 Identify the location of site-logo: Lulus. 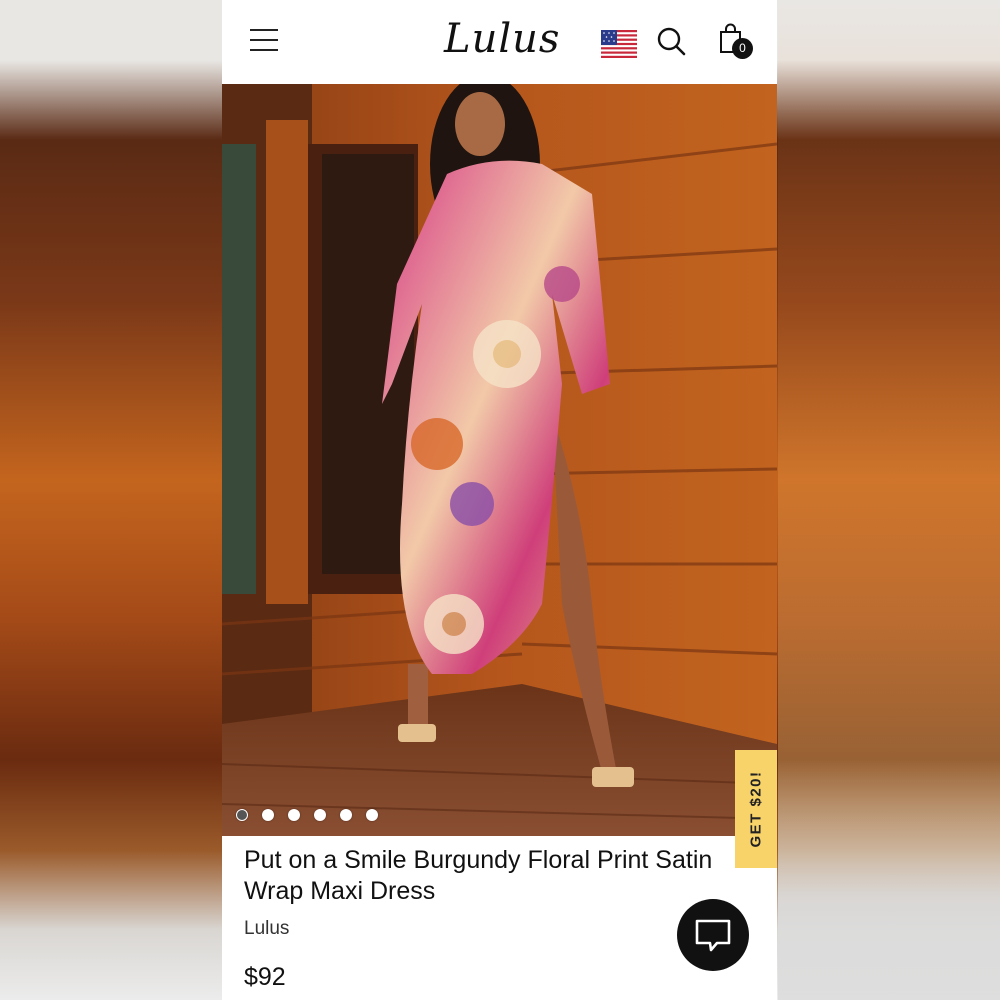
(501, 39).